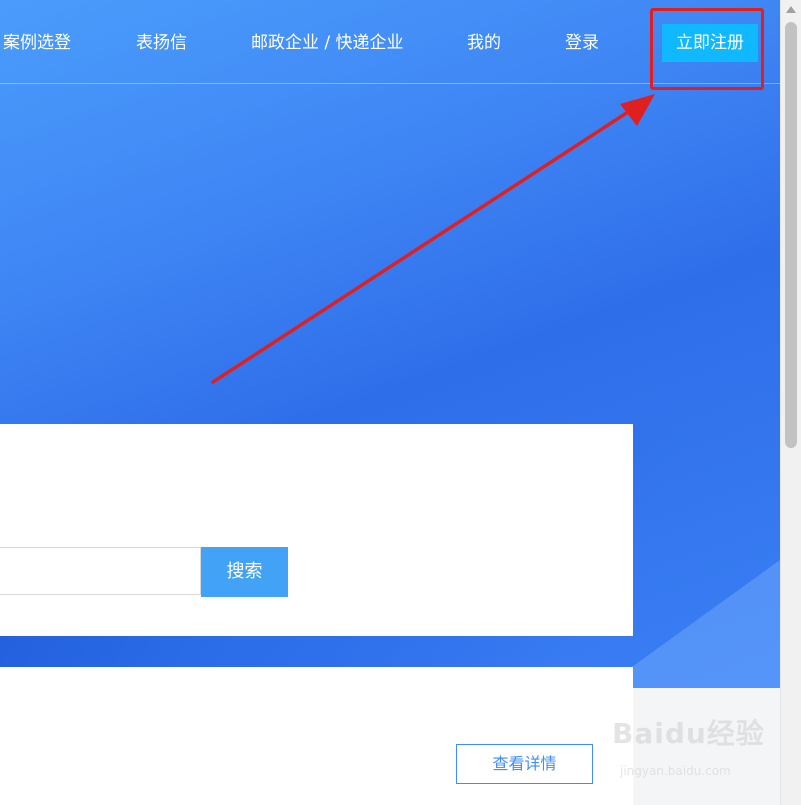 The height and width of the screenshot is (805, 801). Describe the element at coordinates (791, 235) in the screenshot. I see `scrollbar-thumb` at that location.